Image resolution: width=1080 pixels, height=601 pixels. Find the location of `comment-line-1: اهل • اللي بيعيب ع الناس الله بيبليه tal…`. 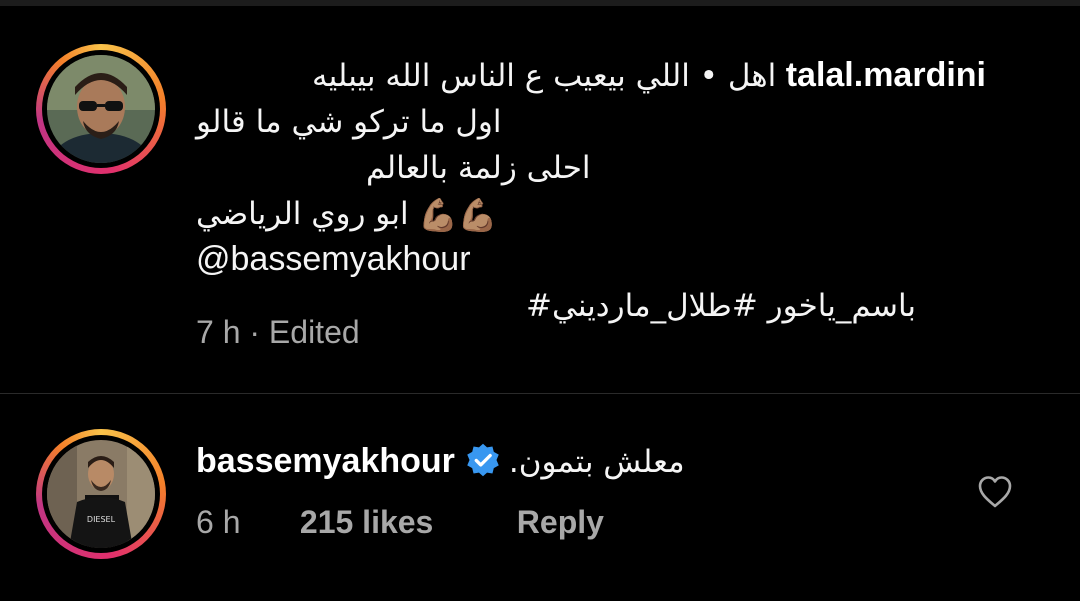

comment-line-1: اهل • اللي بيعيب ع الناس الله بيبليه tal… is located at coordinates (648, 75).